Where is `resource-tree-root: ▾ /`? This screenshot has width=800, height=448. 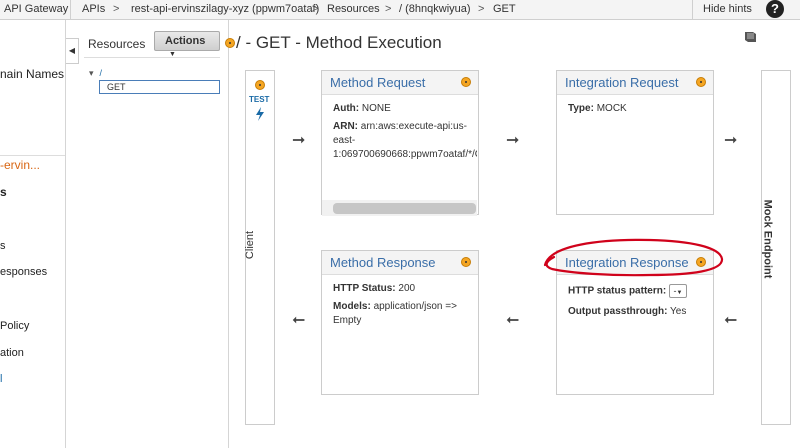 resource-tree-root: ▾ / is located at coordinates (95, 73).